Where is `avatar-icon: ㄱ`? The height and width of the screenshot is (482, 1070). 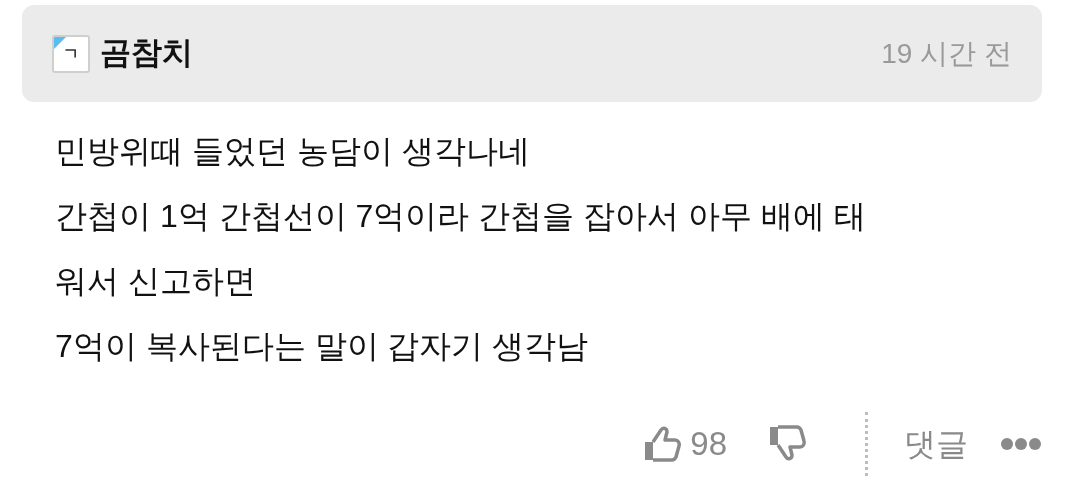
avatar-icon: ㄱ is located at coordinates (71, 53).